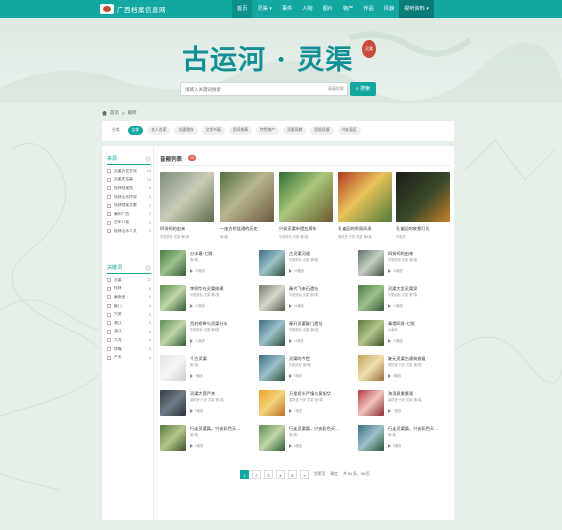  I want to click on audio-card-featured: 一座古桥连通的历史 第1集, so click(247, 207).